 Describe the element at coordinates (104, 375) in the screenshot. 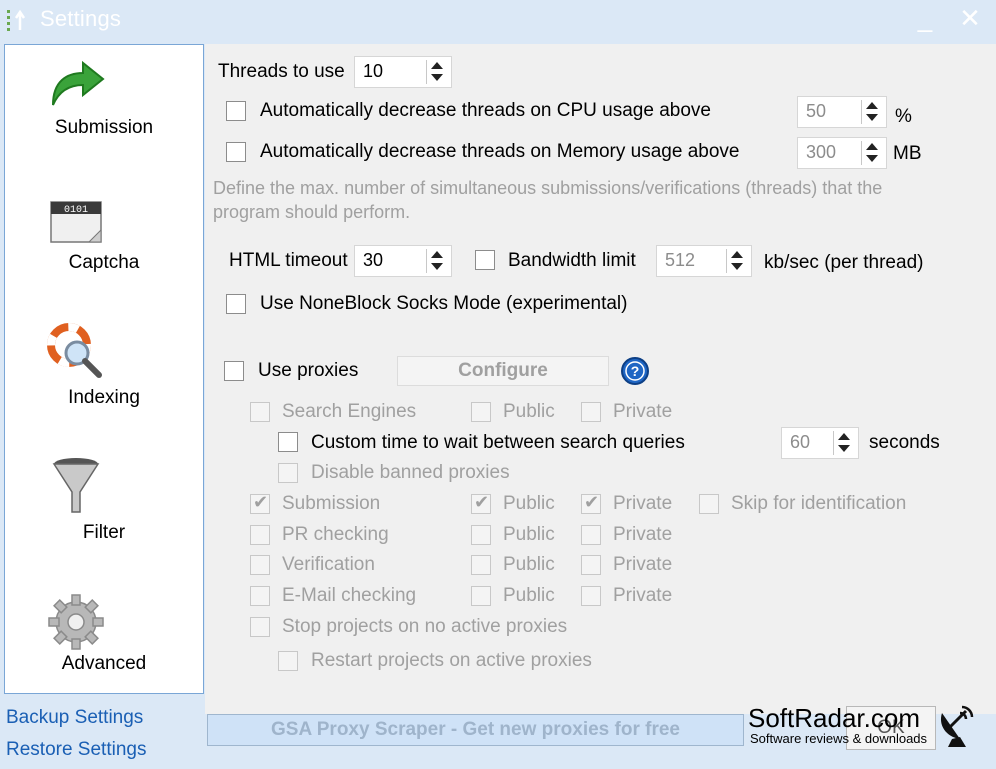

I see `sidebar-item-indexing: Indexing` at that location.